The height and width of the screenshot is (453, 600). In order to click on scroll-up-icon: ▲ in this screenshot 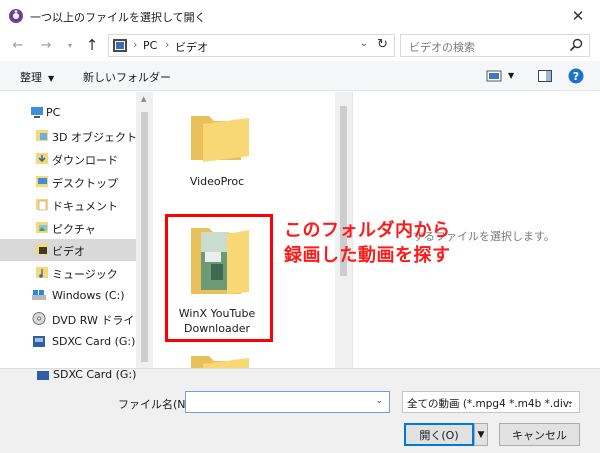, I will do `click(143, 99)`.